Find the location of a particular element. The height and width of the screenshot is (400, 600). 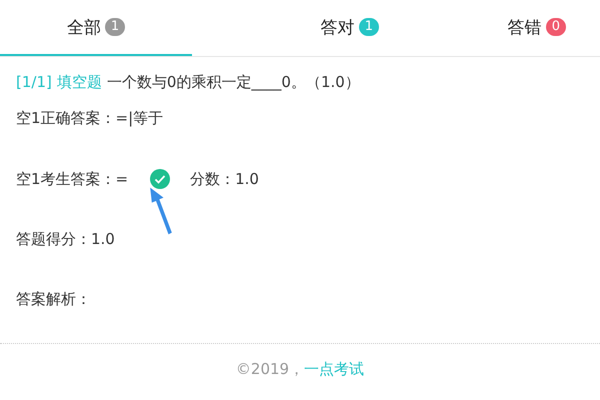

tab: 答对 1 is located at coordinates (350, 28).